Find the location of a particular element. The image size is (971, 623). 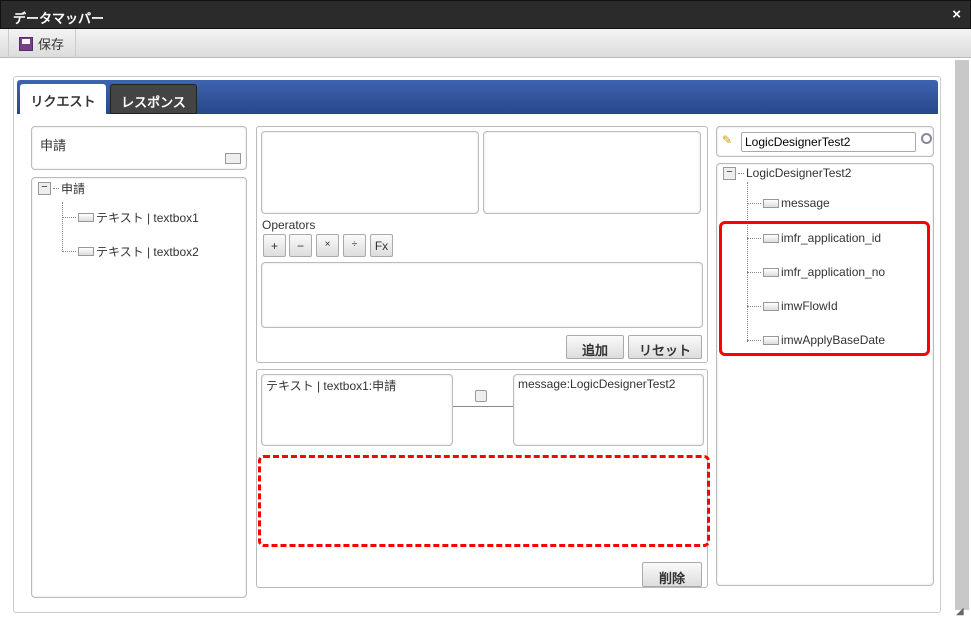

tree-item: テキスト | textbox1 is located at coordinates (130, 217).